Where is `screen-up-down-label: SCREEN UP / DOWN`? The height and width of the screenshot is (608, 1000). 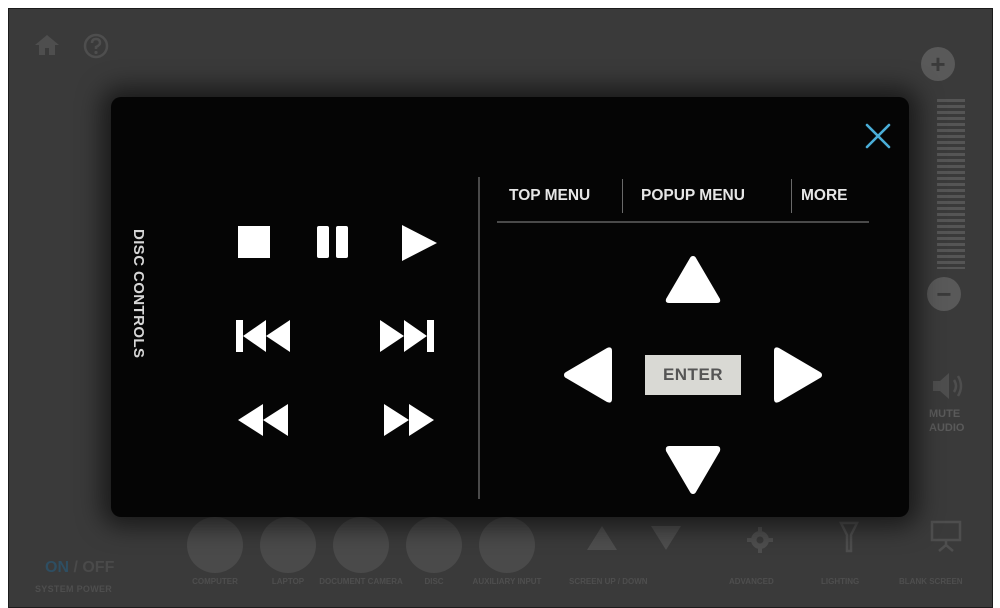 screen-up-down-label: SCREEN UP / DOWN is located at coordinates (608, 581).